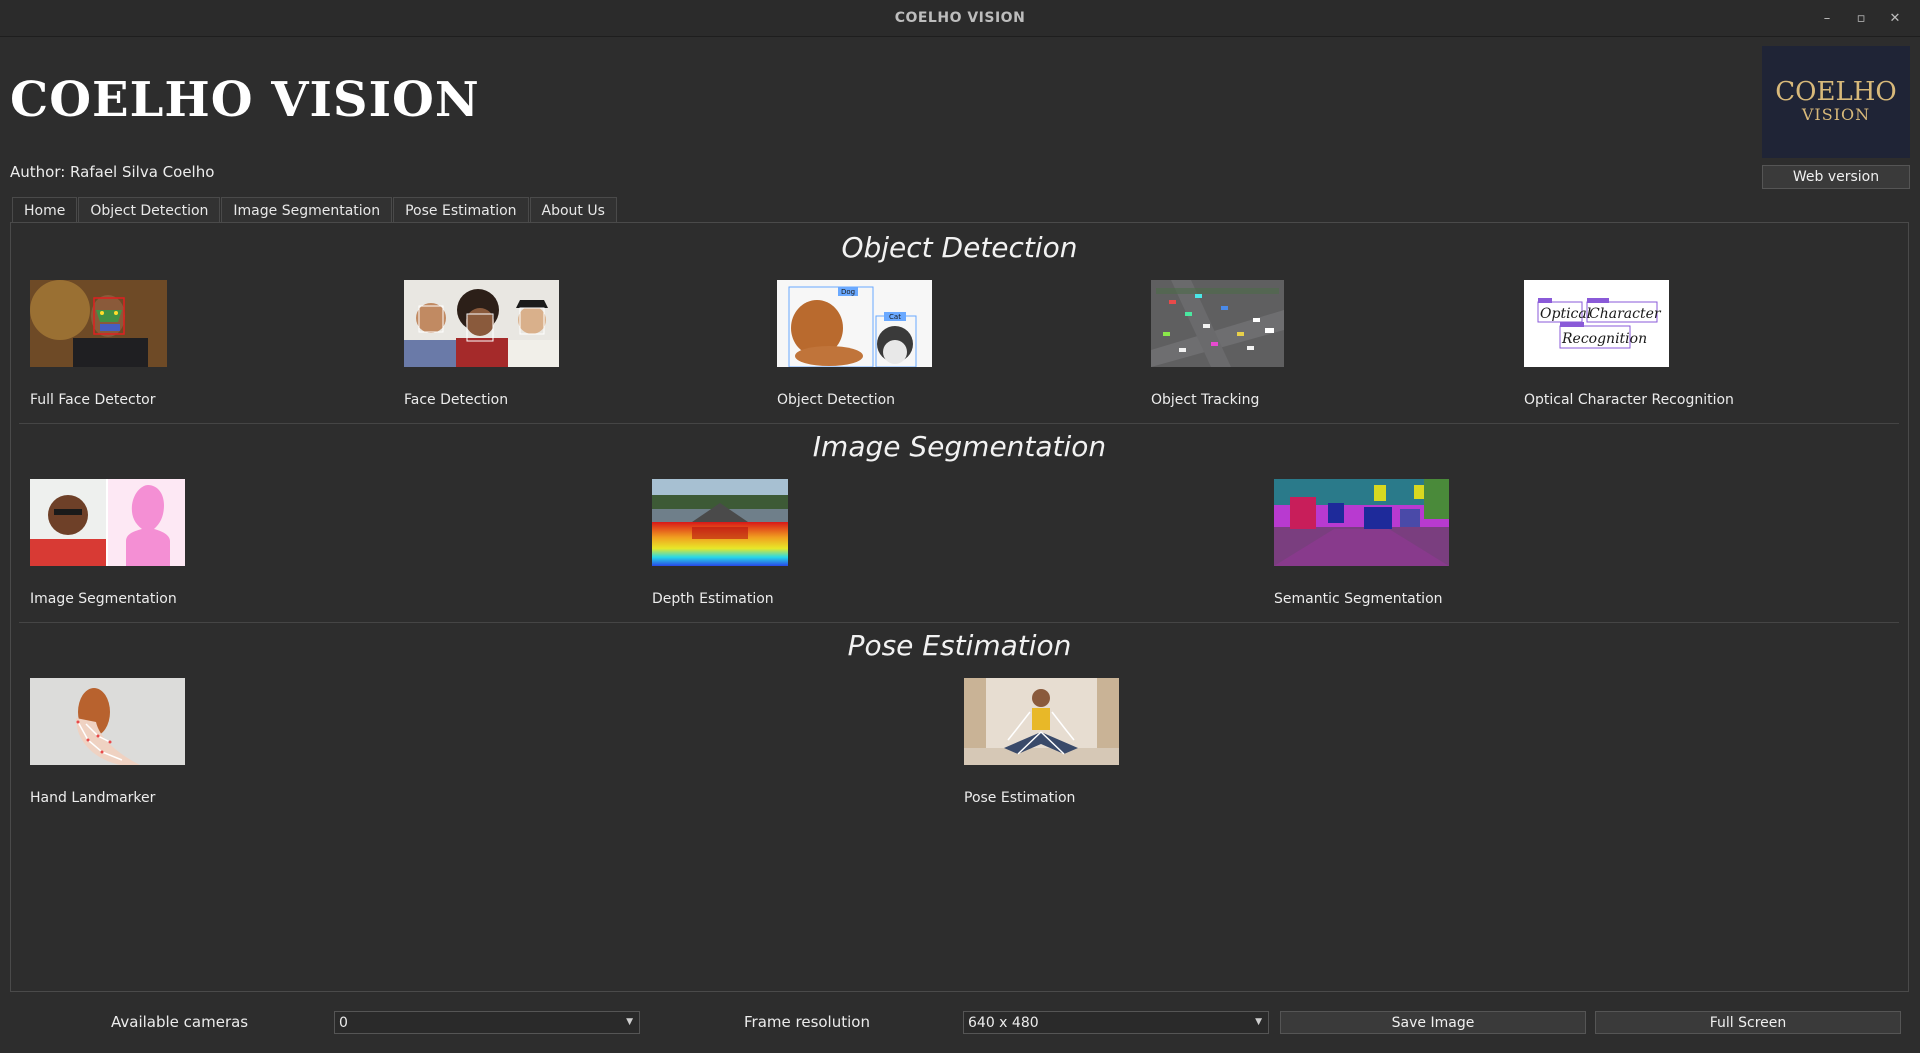  What do you see at coordinates (1433, 1022) in the screenshot?
I see `save-image-button: Save Image` at bounding box center [1433, 1022].